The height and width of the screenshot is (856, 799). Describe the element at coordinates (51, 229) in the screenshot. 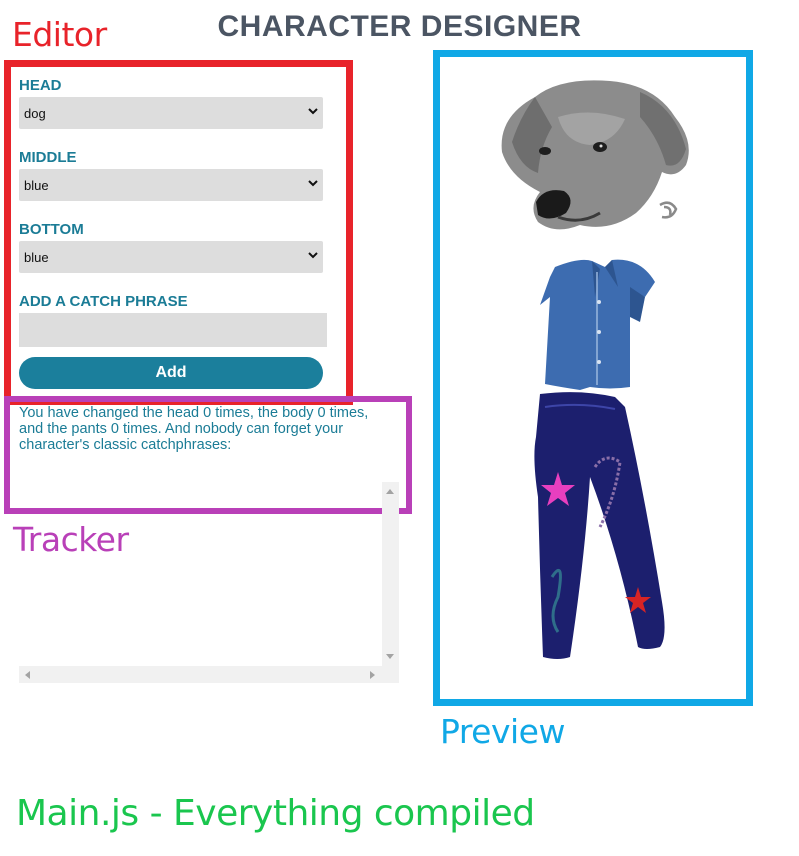

I see `bottom-label: BOTTOM` at that location.